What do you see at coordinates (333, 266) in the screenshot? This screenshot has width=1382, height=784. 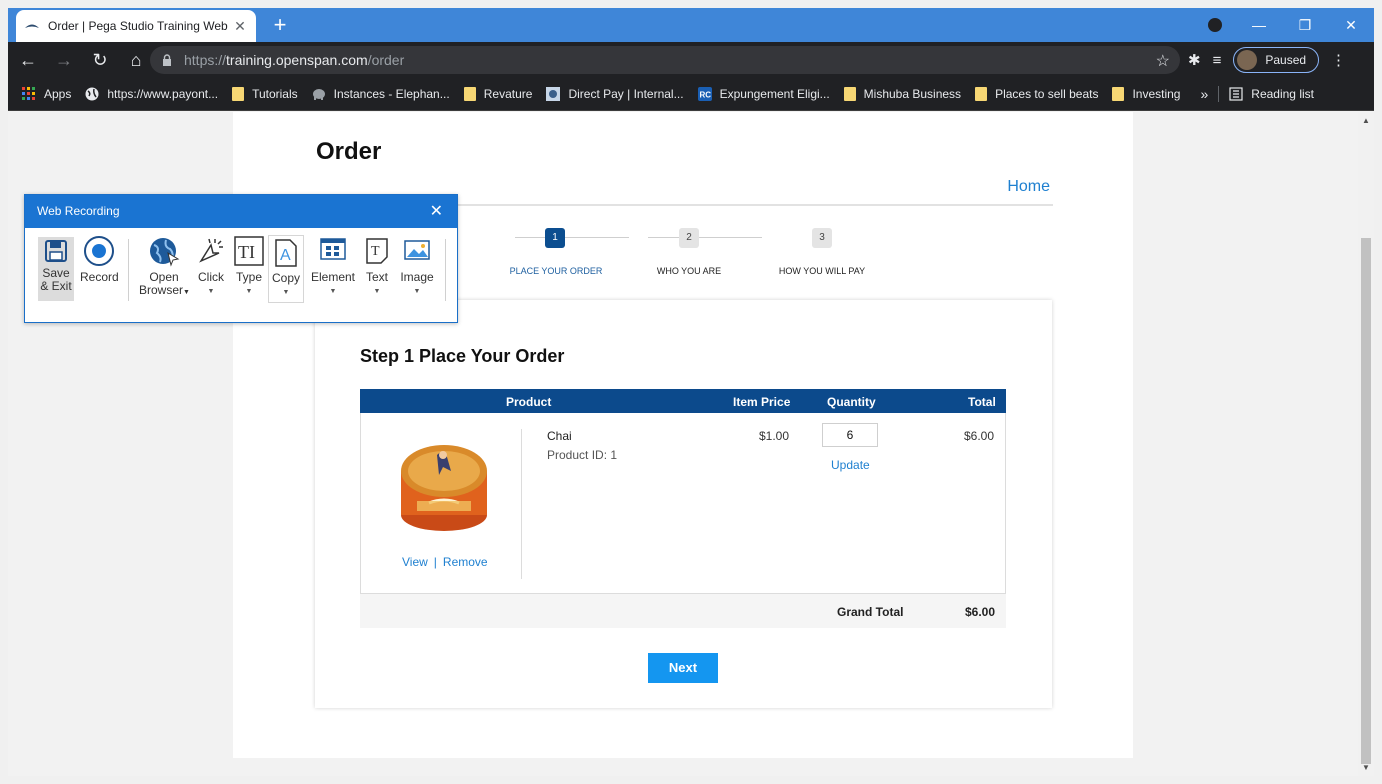 I see `element-button: Element ▼` at bounding box center [333, 266].